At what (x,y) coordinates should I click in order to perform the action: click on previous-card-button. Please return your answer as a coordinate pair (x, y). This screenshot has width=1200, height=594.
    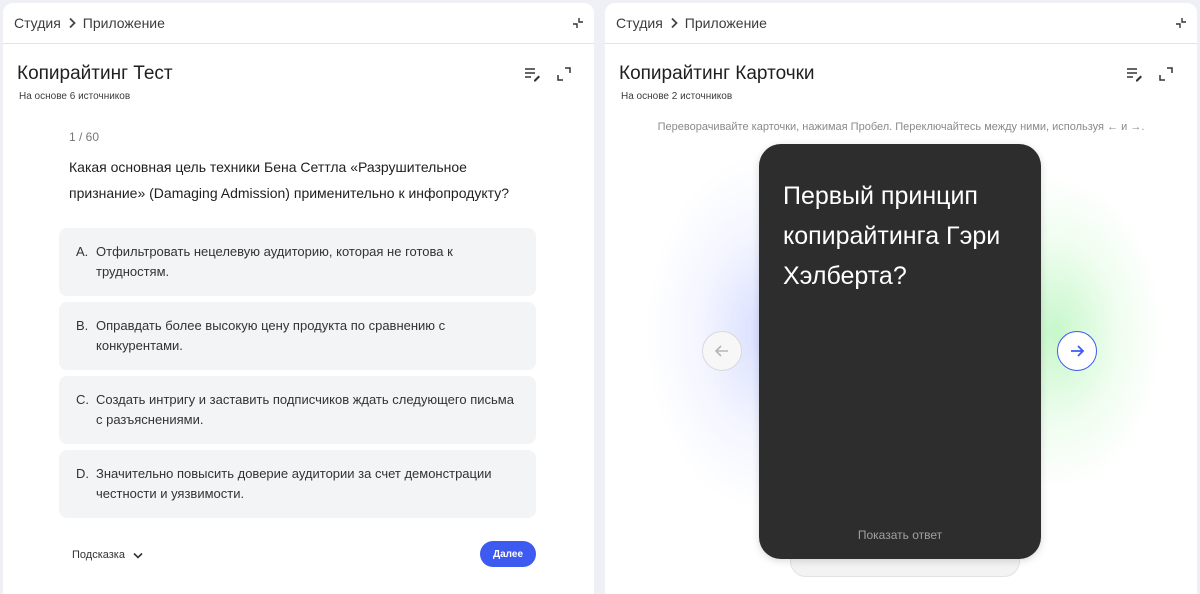
    Looking at the image, I should click on (722, 351).